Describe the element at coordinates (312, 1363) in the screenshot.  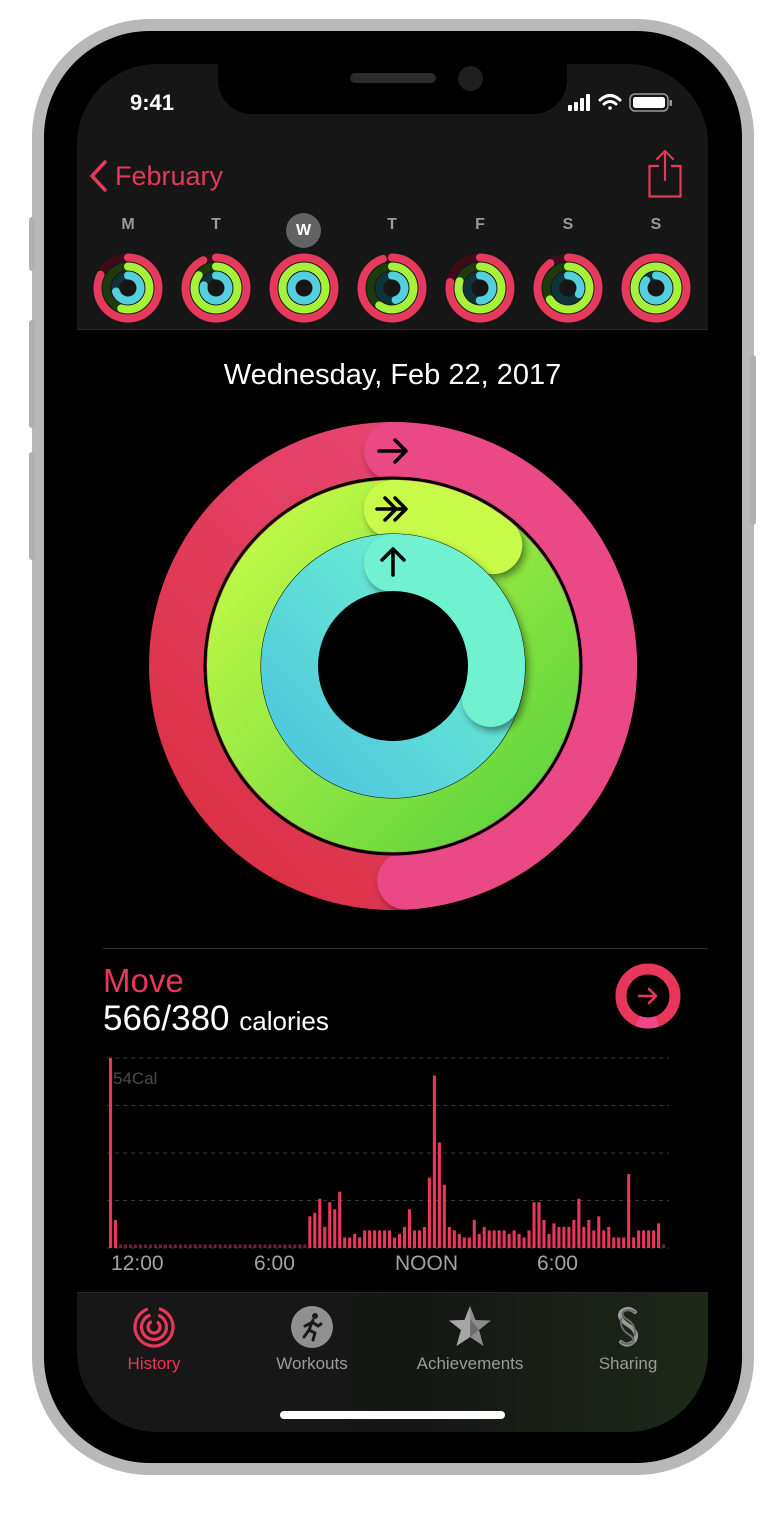
I see `tab-label: Workouts` at that location.